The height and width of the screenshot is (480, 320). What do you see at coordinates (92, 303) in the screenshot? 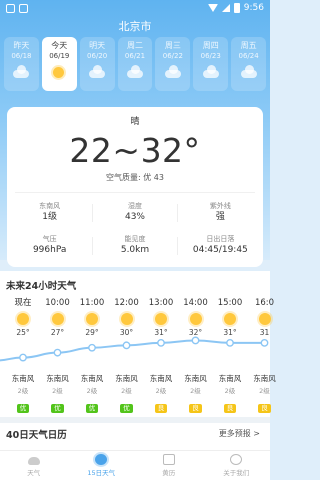
I see `hour-time: 11:00` at bounding box center [92, 303].